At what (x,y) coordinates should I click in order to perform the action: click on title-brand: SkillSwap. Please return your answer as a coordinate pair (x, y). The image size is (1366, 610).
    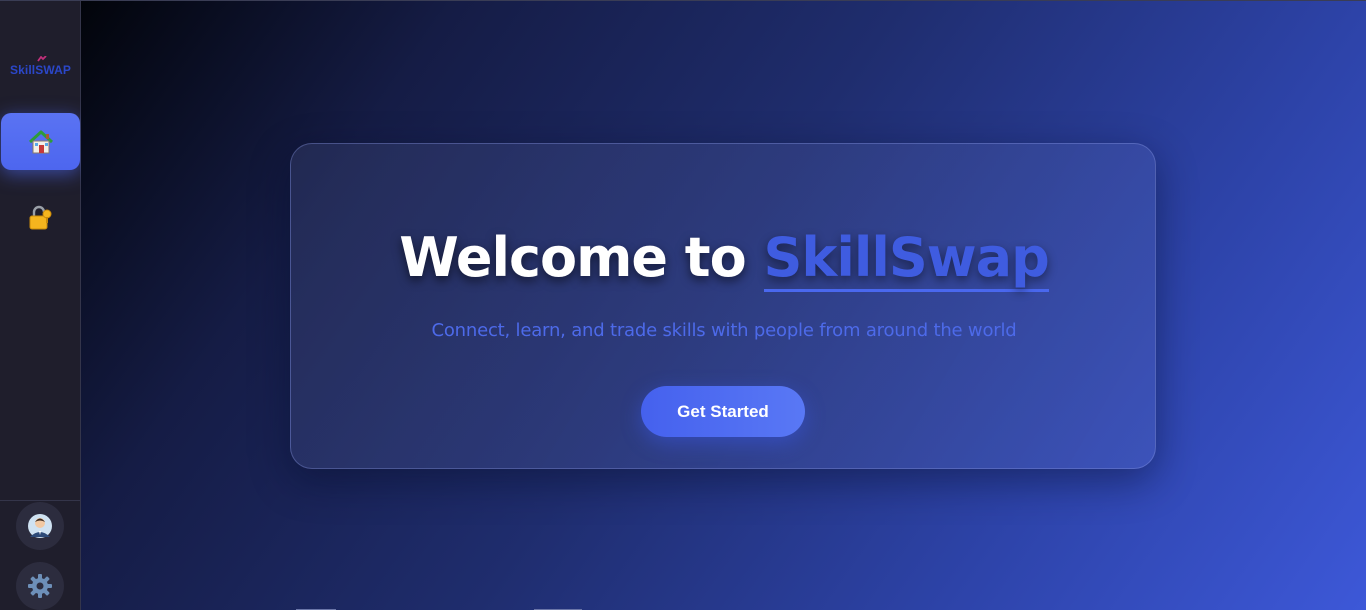
    Looking at the image, I should click on (906, 259).